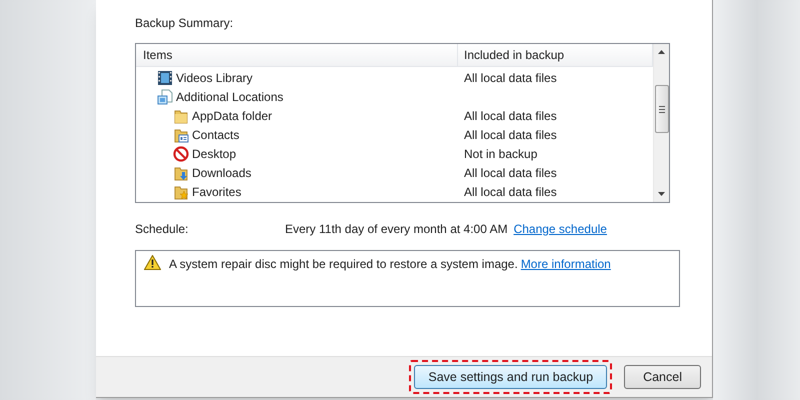  Describe the element at coordinates (232, 115) in the screenshot. I see `tree-item: AppData folder` at that location.